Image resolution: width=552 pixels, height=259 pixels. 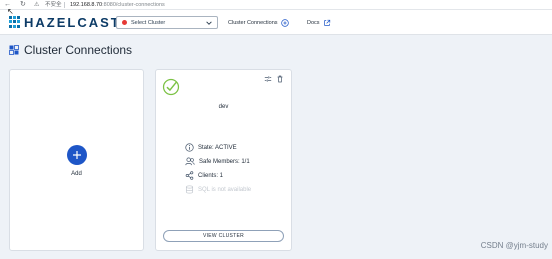 I want to click on plus-icon, so click(x=77, y=155).